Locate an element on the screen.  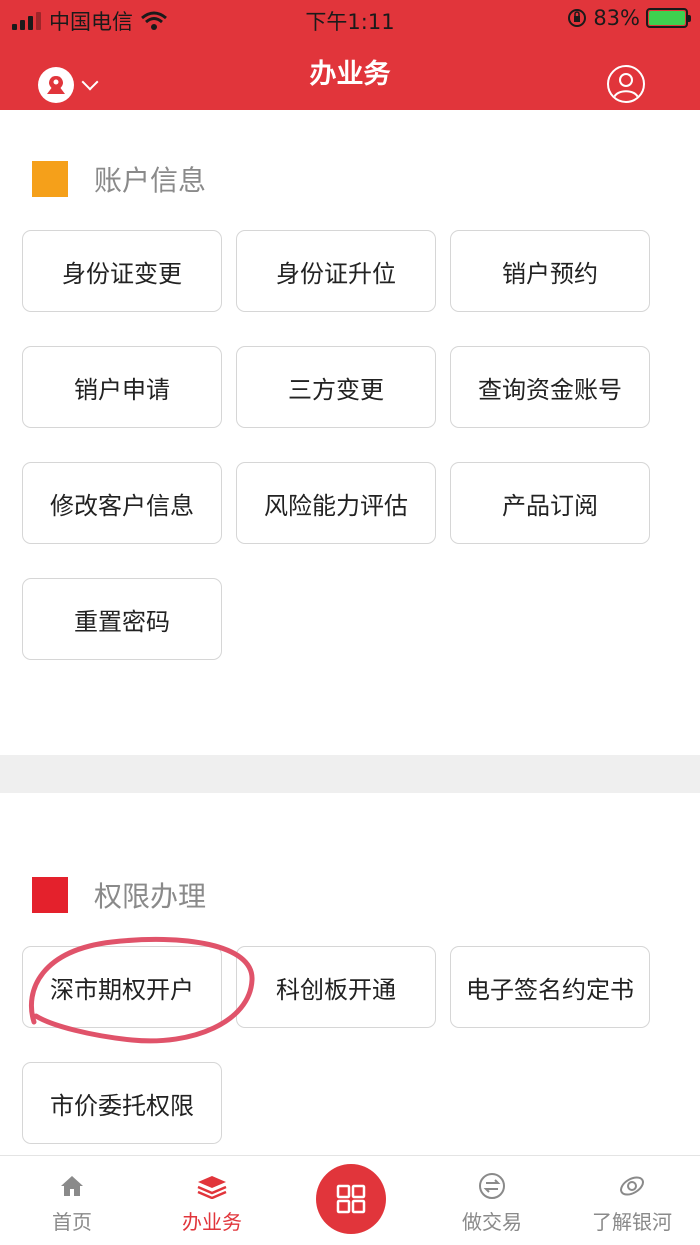
btn-risk-assessment: 风险能力评估 is located at coordinates (336, 503).